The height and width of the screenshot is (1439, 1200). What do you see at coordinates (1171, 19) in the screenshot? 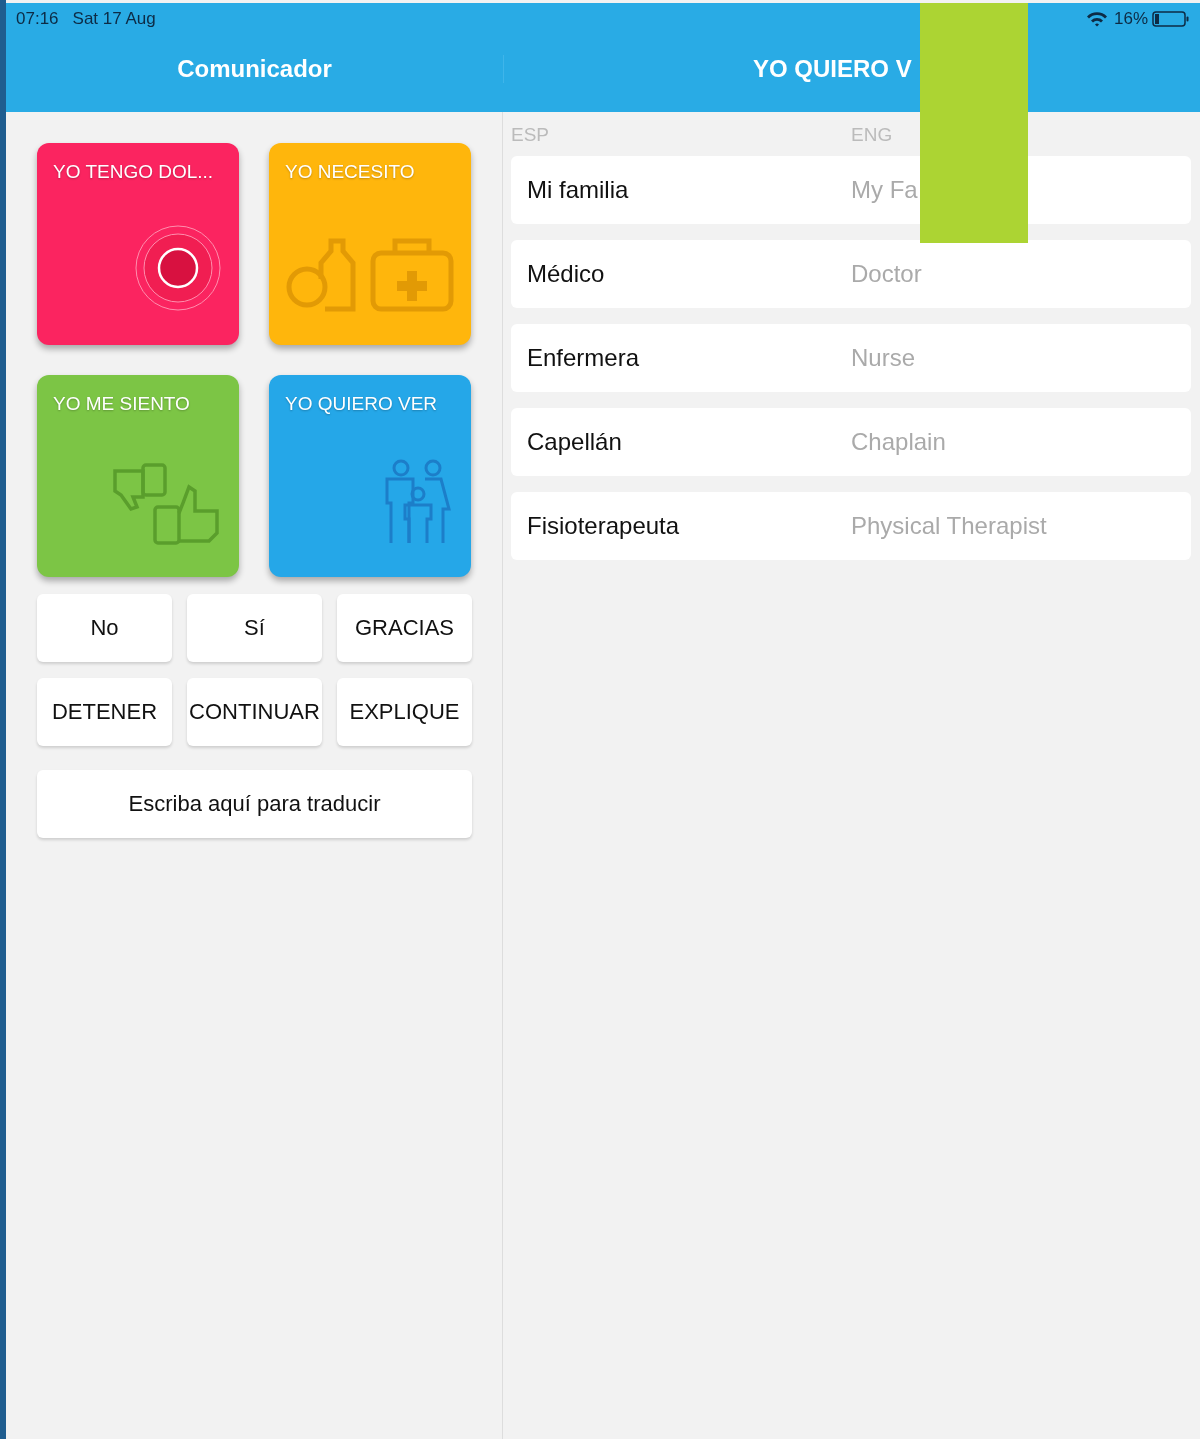
I see `battery-icon` at bounding box center [1171, 19].